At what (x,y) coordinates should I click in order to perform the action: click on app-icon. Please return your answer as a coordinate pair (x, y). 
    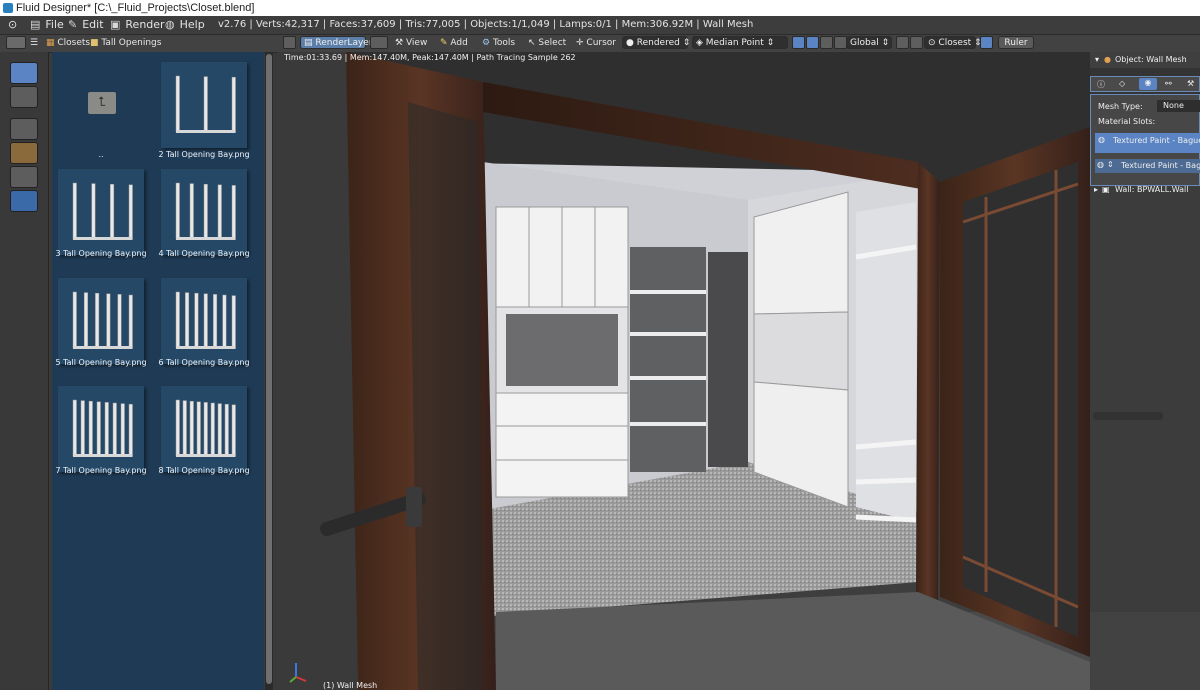
    Looking at the image, I should click on (8, 8).